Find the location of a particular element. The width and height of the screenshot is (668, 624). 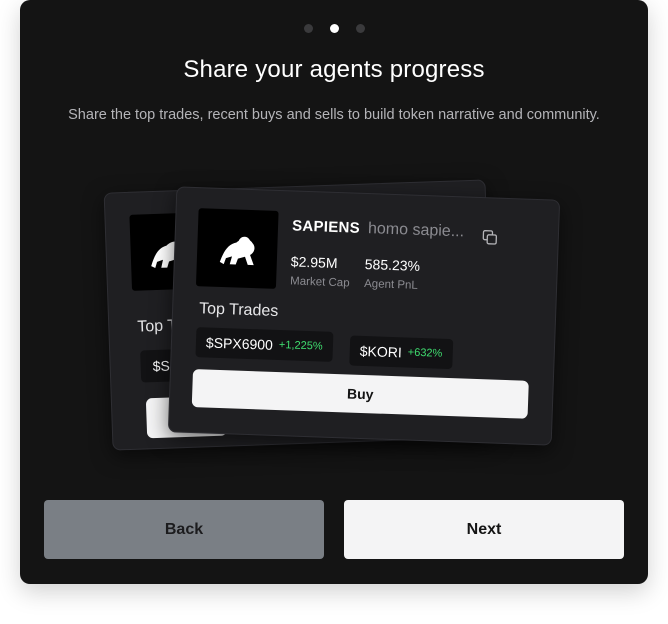

trade-chip-spx6900: $SPX6900 +1,225% is located at coordinates (264, 344).